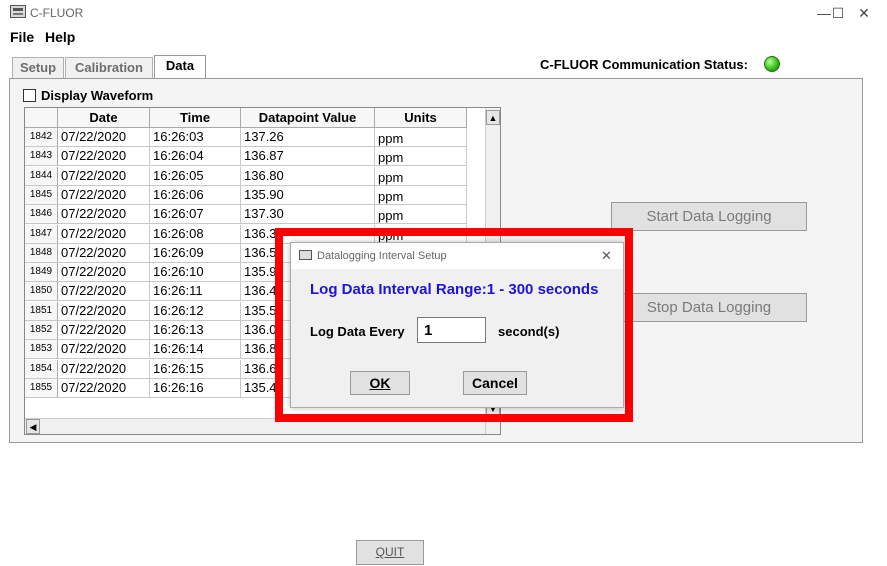 The width and height of the screenshot is (887, 566). What do you see at coordinates (308, 137) in the screenshot?
I see `cell-datapoint-value: 137.26` at bounding box center [308, 137].